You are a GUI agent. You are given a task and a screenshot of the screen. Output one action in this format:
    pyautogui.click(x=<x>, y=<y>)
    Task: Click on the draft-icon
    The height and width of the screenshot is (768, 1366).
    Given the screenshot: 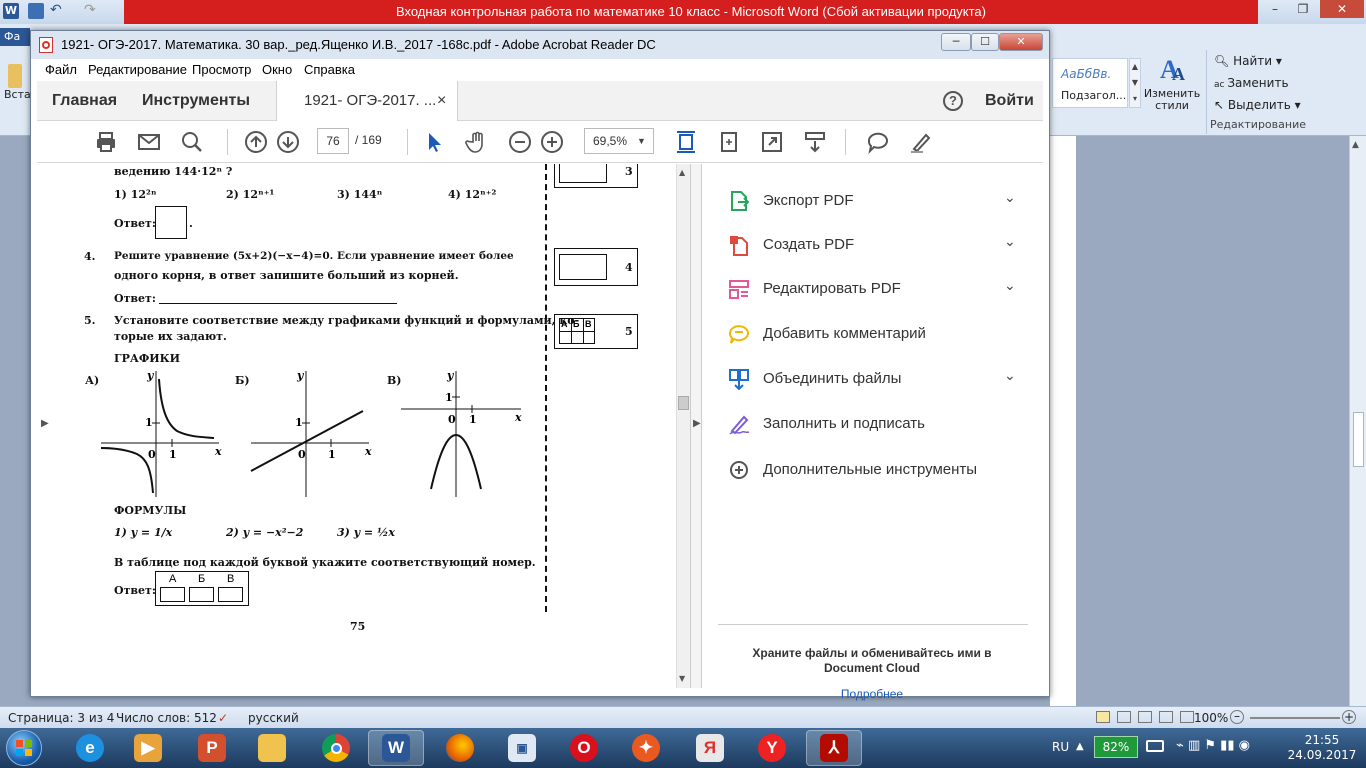 What is the action you would take?
    pyautogui.click(x=1187, y=717)
    